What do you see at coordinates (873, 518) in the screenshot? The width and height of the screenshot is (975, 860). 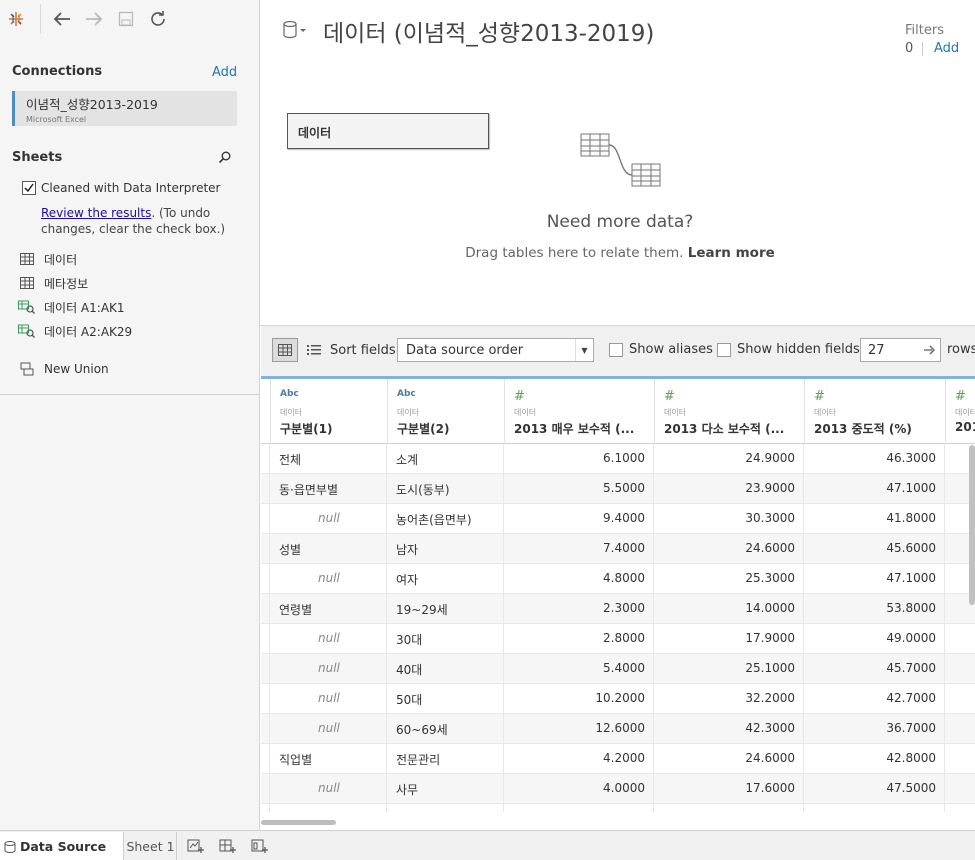 I see `table-cell: 41.8000` at bounding box center [873, 518].